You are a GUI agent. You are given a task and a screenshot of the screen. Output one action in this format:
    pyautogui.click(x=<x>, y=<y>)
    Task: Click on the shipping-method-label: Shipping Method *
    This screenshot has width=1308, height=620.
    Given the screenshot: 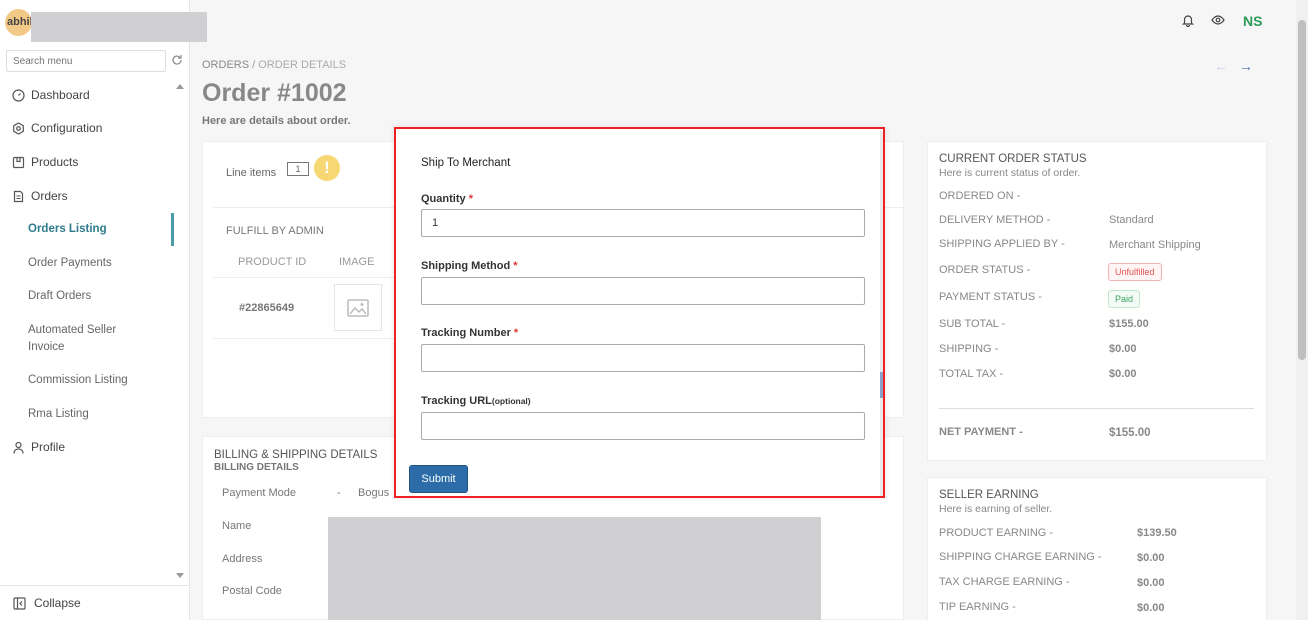 What is the action you would take?
    pyautogui.click(x=469, y=266)
    